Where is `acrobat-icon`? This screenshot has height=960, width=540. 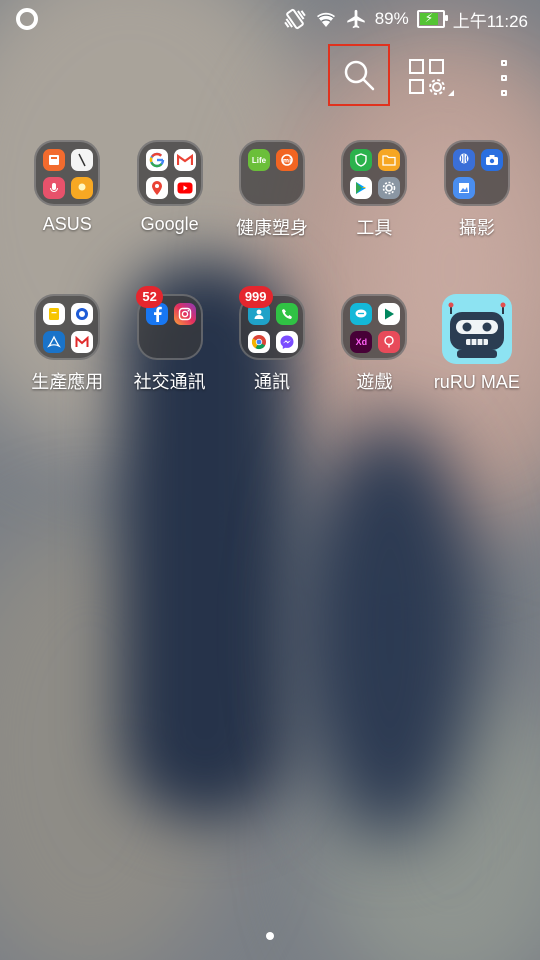 acrobat-icon is located at coordinates (54, 342).